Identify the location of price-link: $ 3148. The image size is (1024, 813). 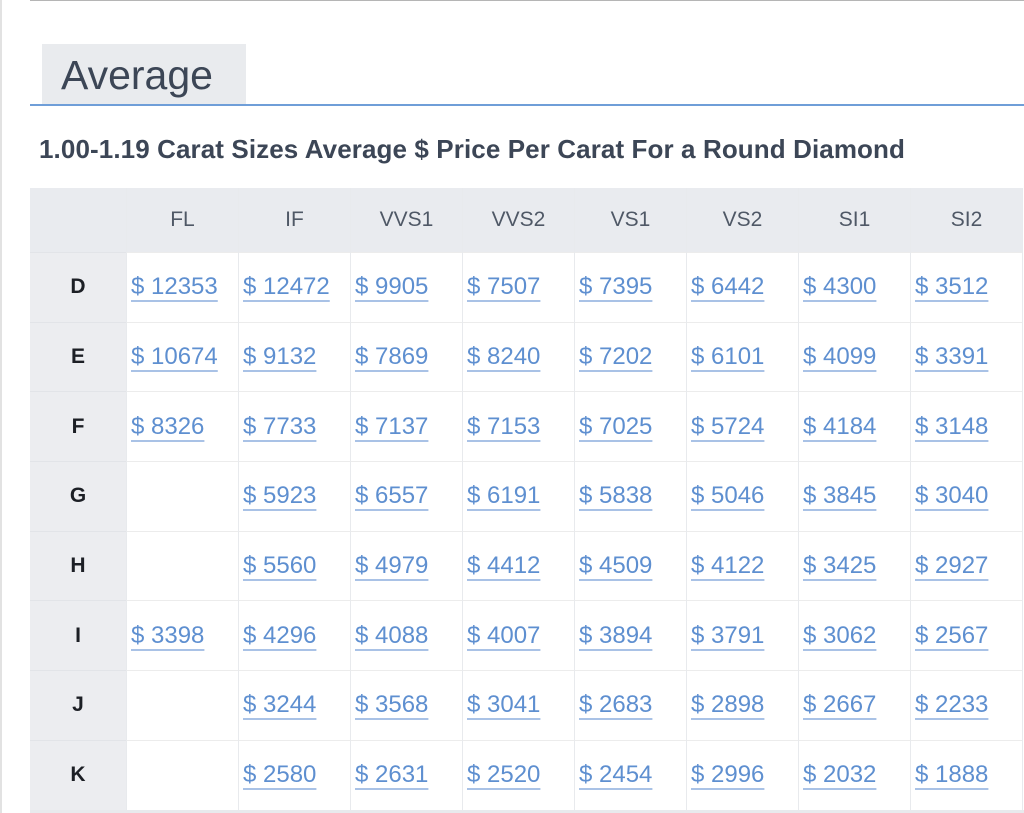
(951, 427).